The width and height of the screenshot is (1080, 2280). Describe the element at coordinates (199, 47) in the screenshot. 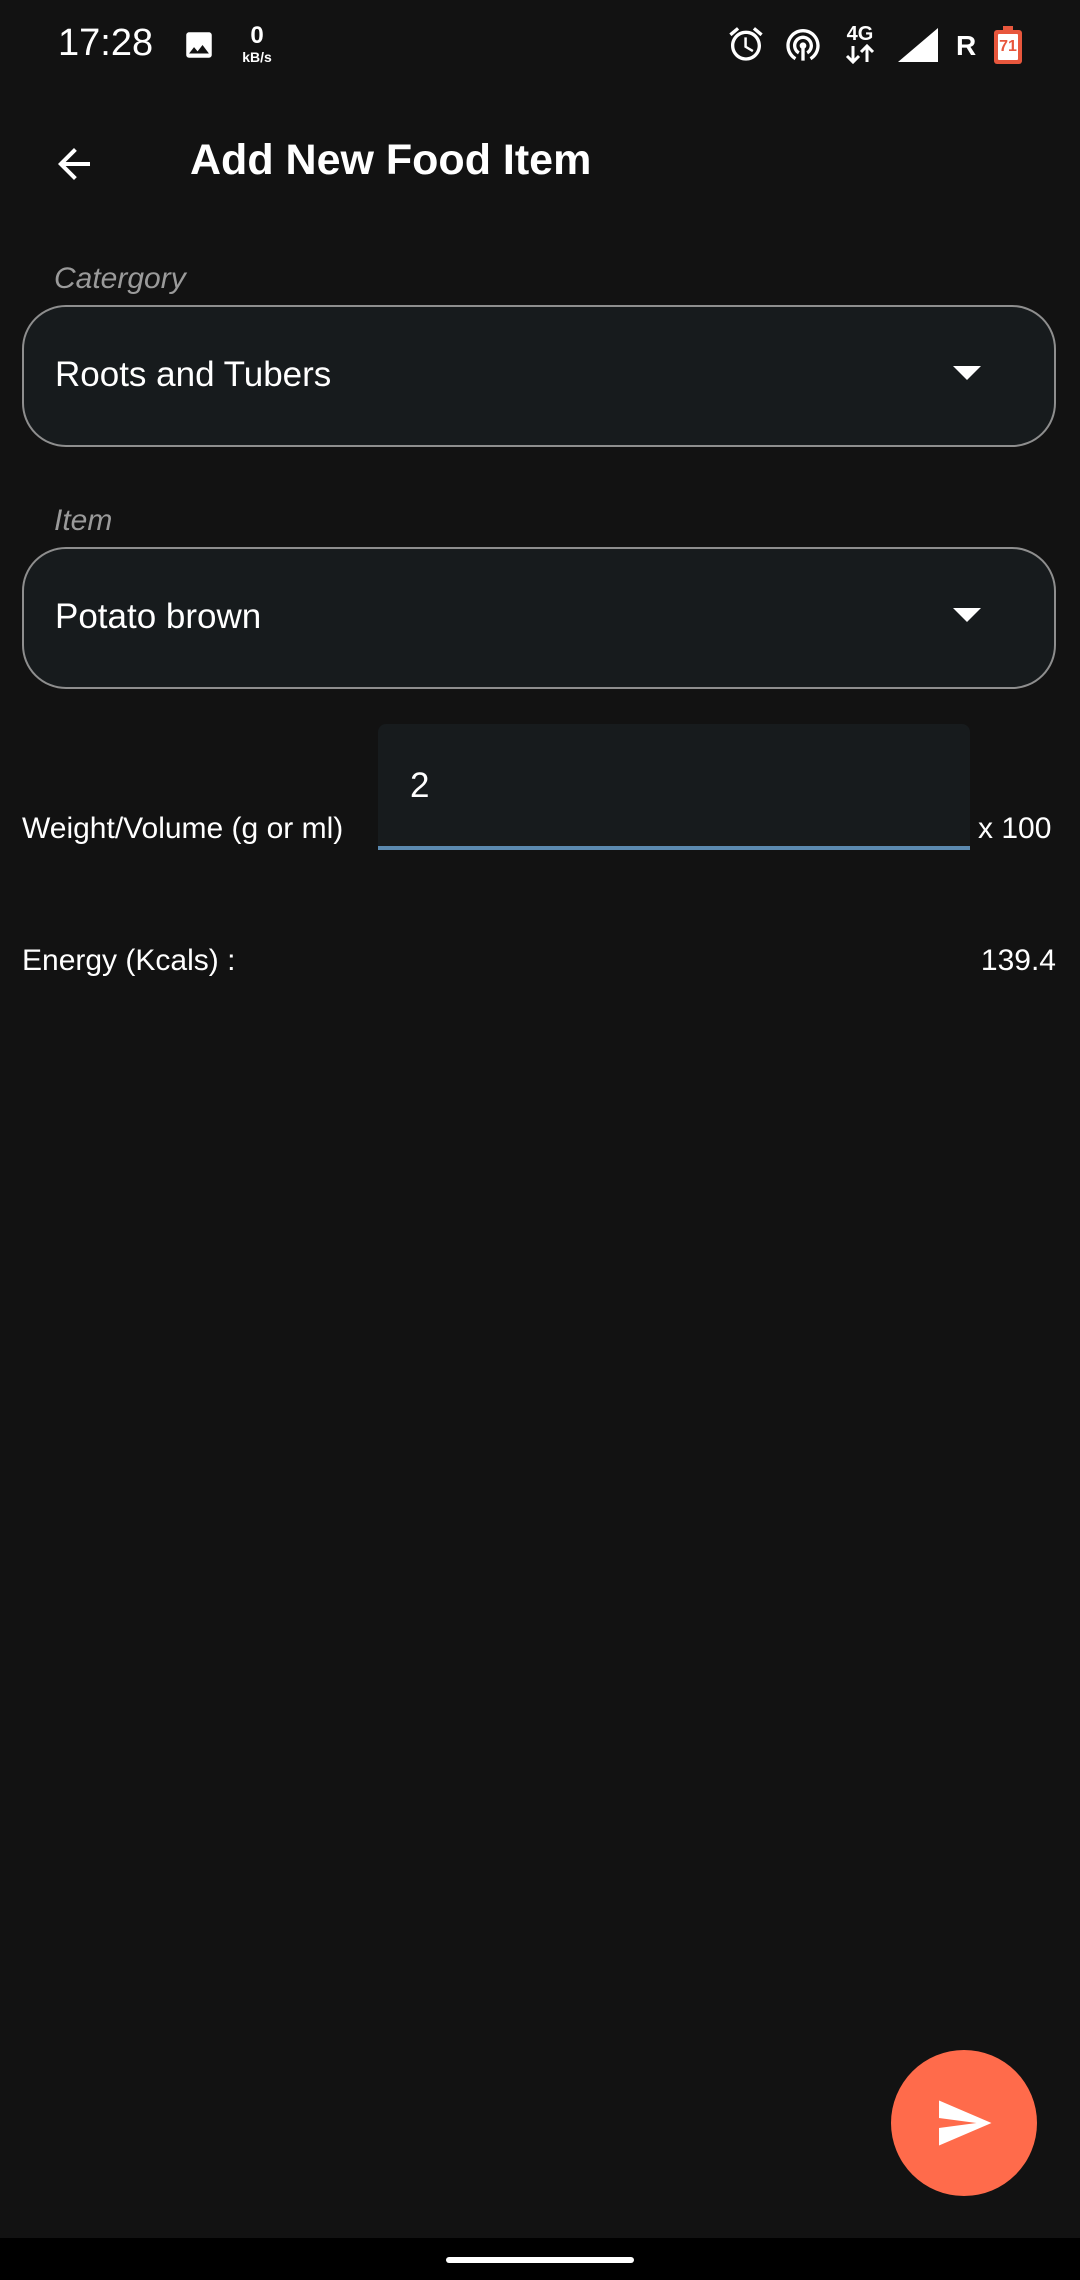

I see `image-icon` at that location.